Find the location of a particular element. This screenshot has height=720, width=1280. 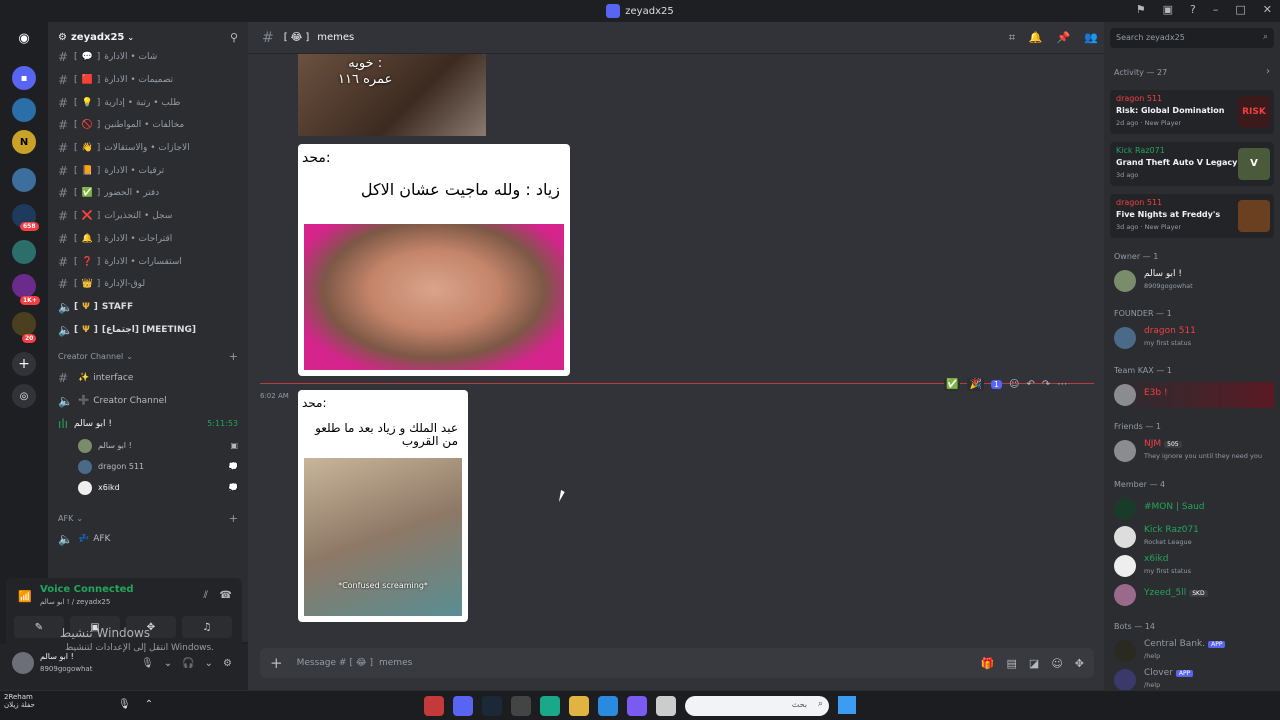

add-attachment-icon: + is located at coordinates (276, 663).